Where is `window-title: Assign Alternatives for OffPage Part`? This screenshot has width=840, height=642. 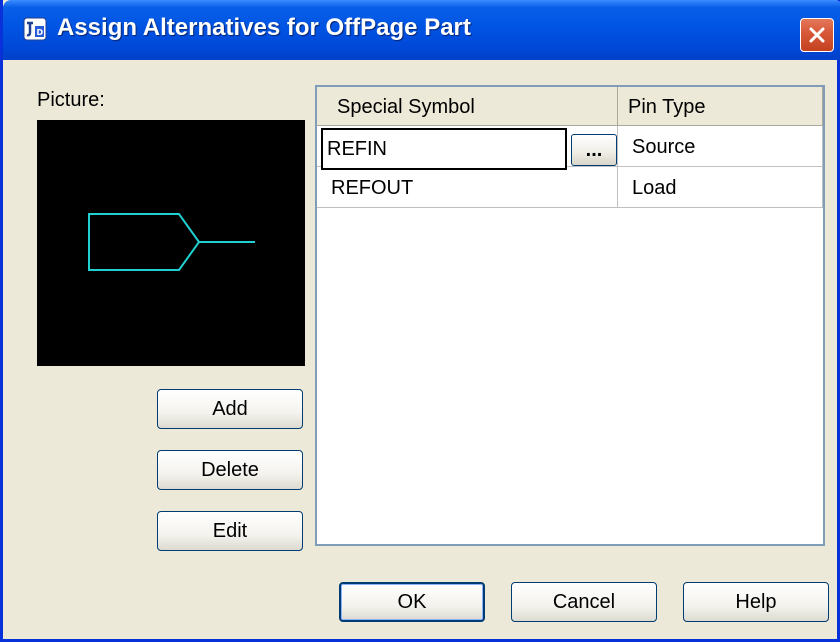
window-title: Assign Alternatives for OffPage Part is located at coordinates (264, 27).